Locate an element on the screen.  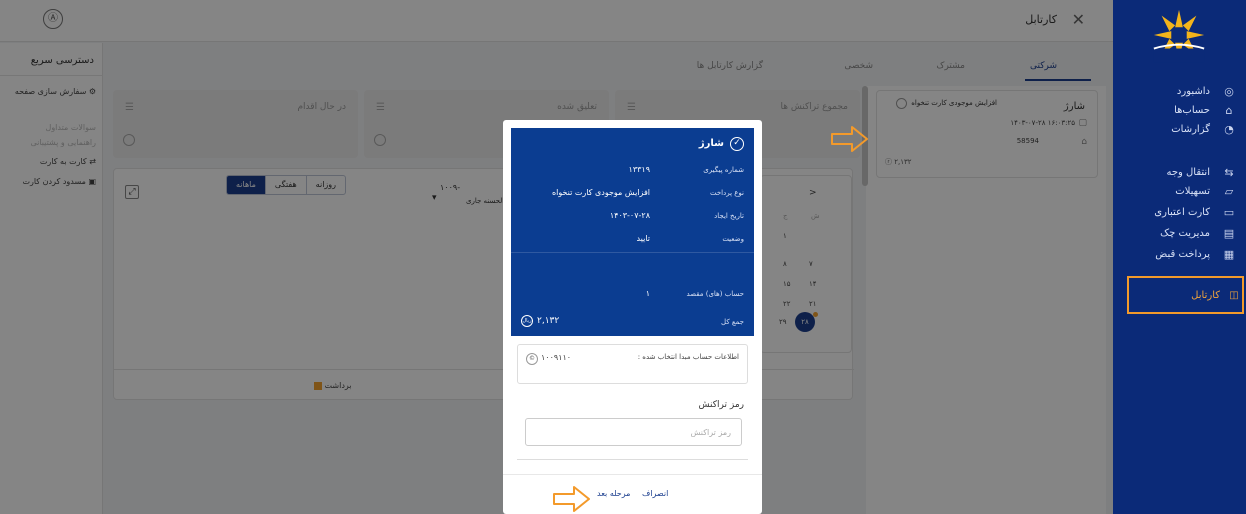
total-value: ۲,۱۳۲ is located at coordinates (548, 321).